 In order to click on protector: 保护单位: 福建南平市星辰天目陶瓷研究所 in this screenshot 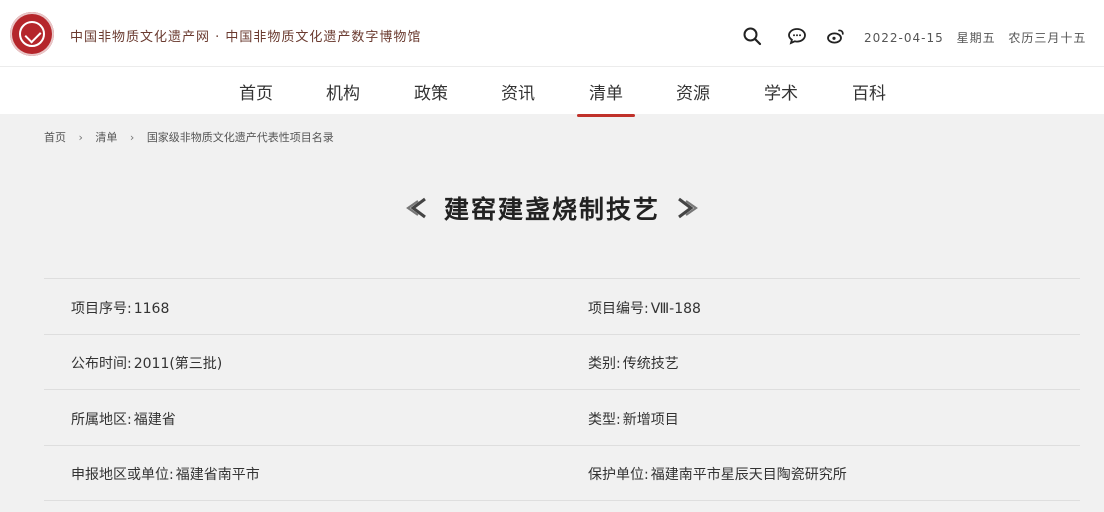, I will do `click(717, 474)`.